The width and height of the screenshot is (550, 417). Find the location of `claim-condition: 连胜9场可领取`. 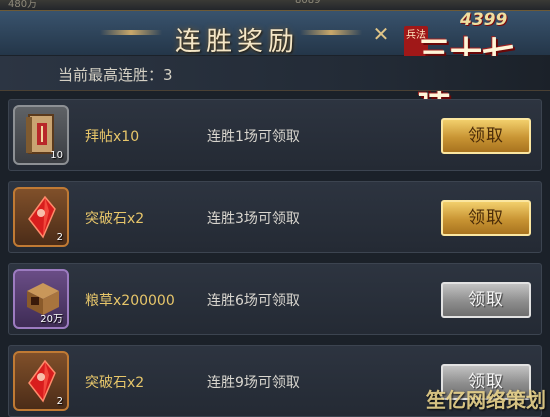

claim-condition: 连胜9场可领取 is located at coordinates (253, 383).